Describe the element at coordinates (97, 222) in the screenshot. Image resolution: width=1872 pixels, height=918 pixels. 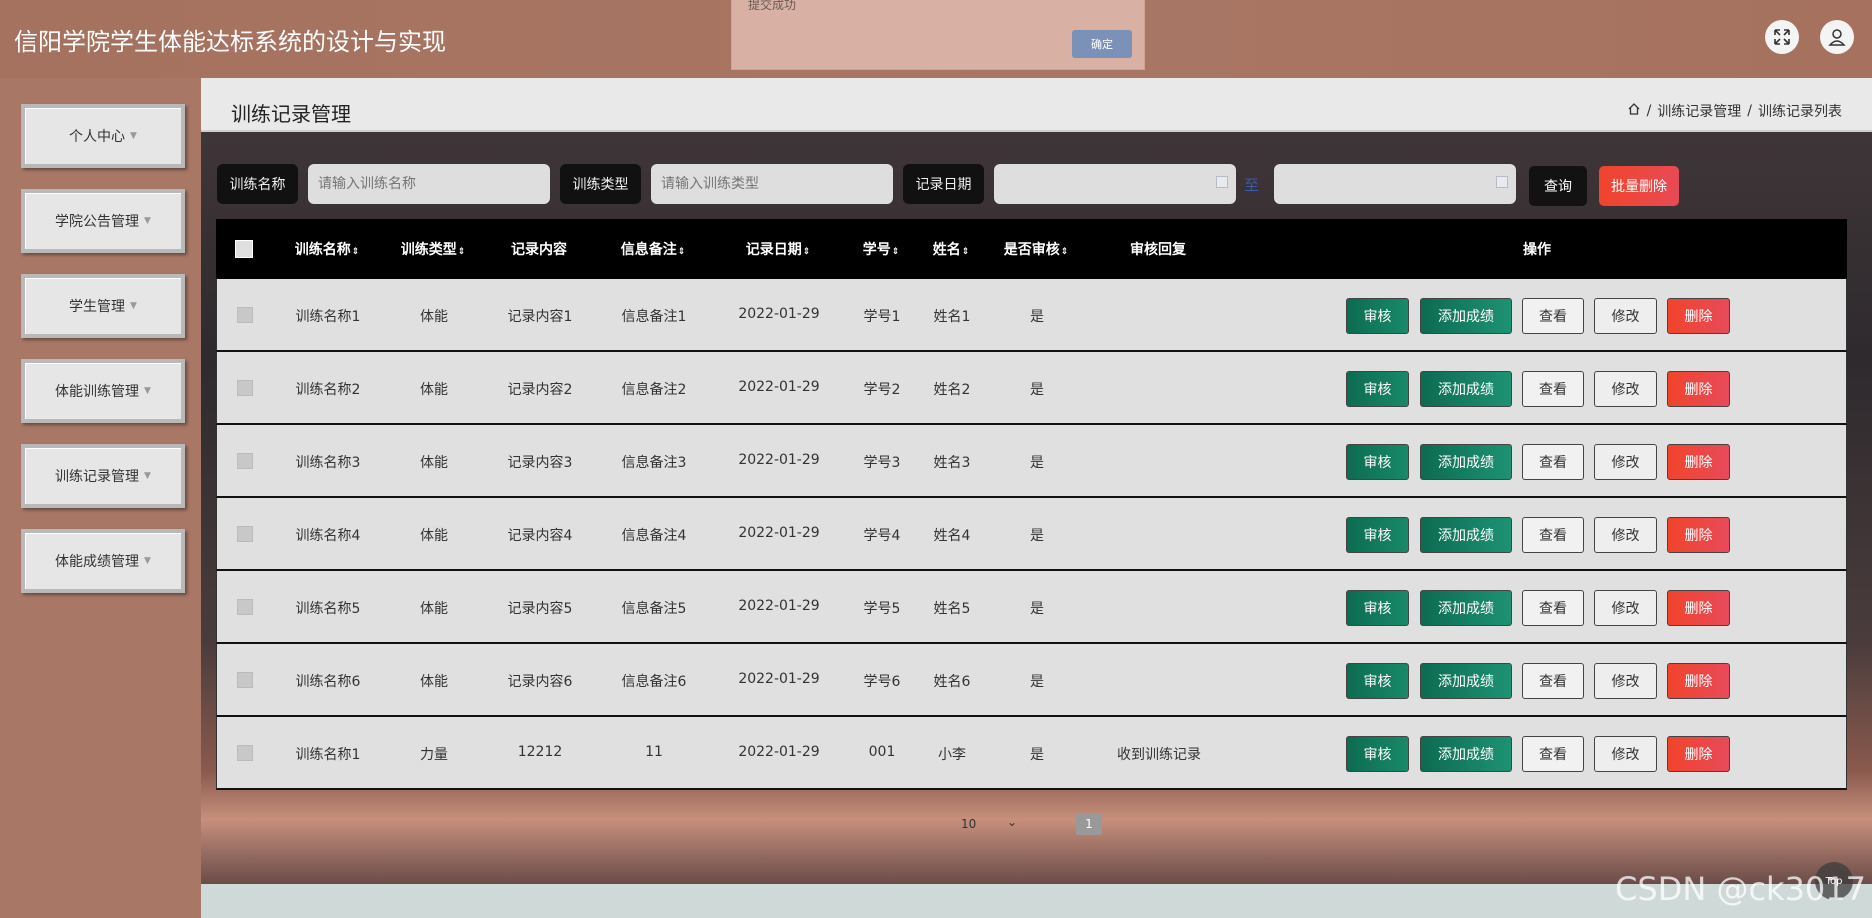
I see `sidebar-item-label: 学院公告管理` at that location.